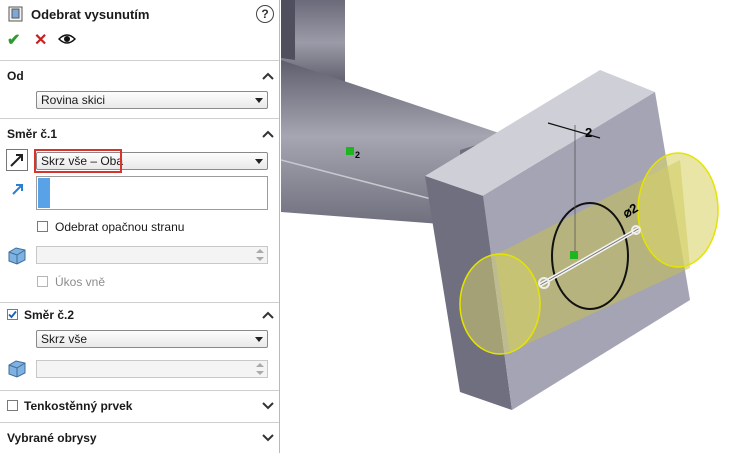 This screenshot has width=750, height=453. I want to click on section-contours-header: Vybrané obrysy, so click(52, 438).